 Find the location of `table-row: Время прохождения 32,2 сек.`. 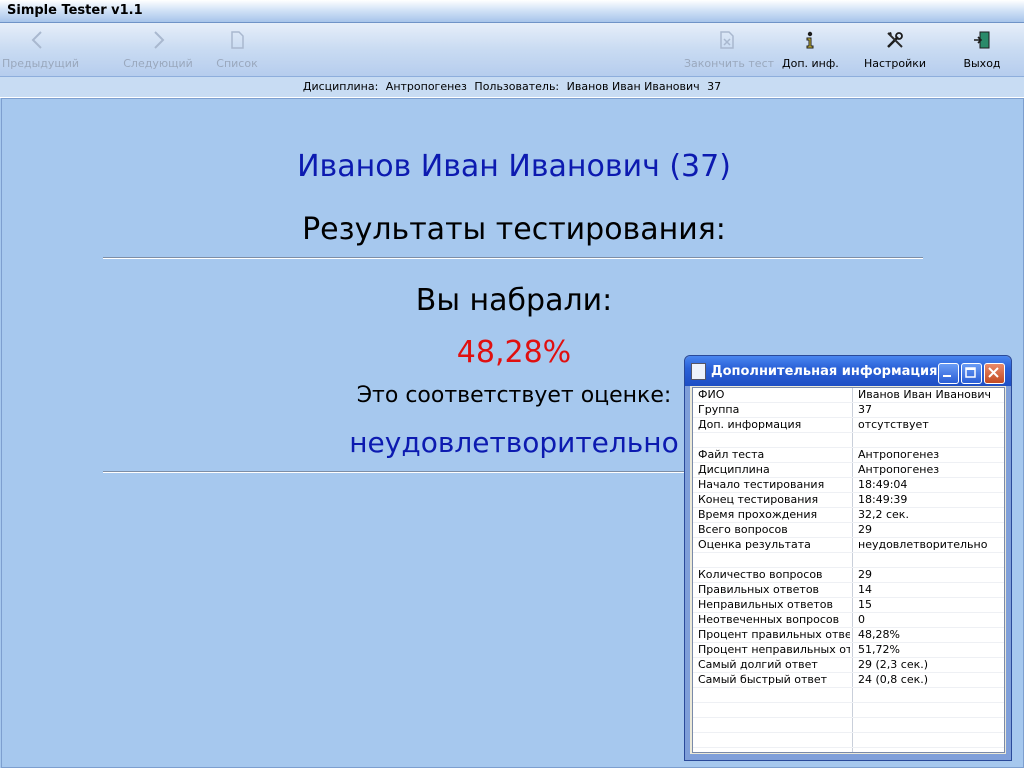

table-row: Время прохождения 32,2 сек. is located at coordinates (848, 515).